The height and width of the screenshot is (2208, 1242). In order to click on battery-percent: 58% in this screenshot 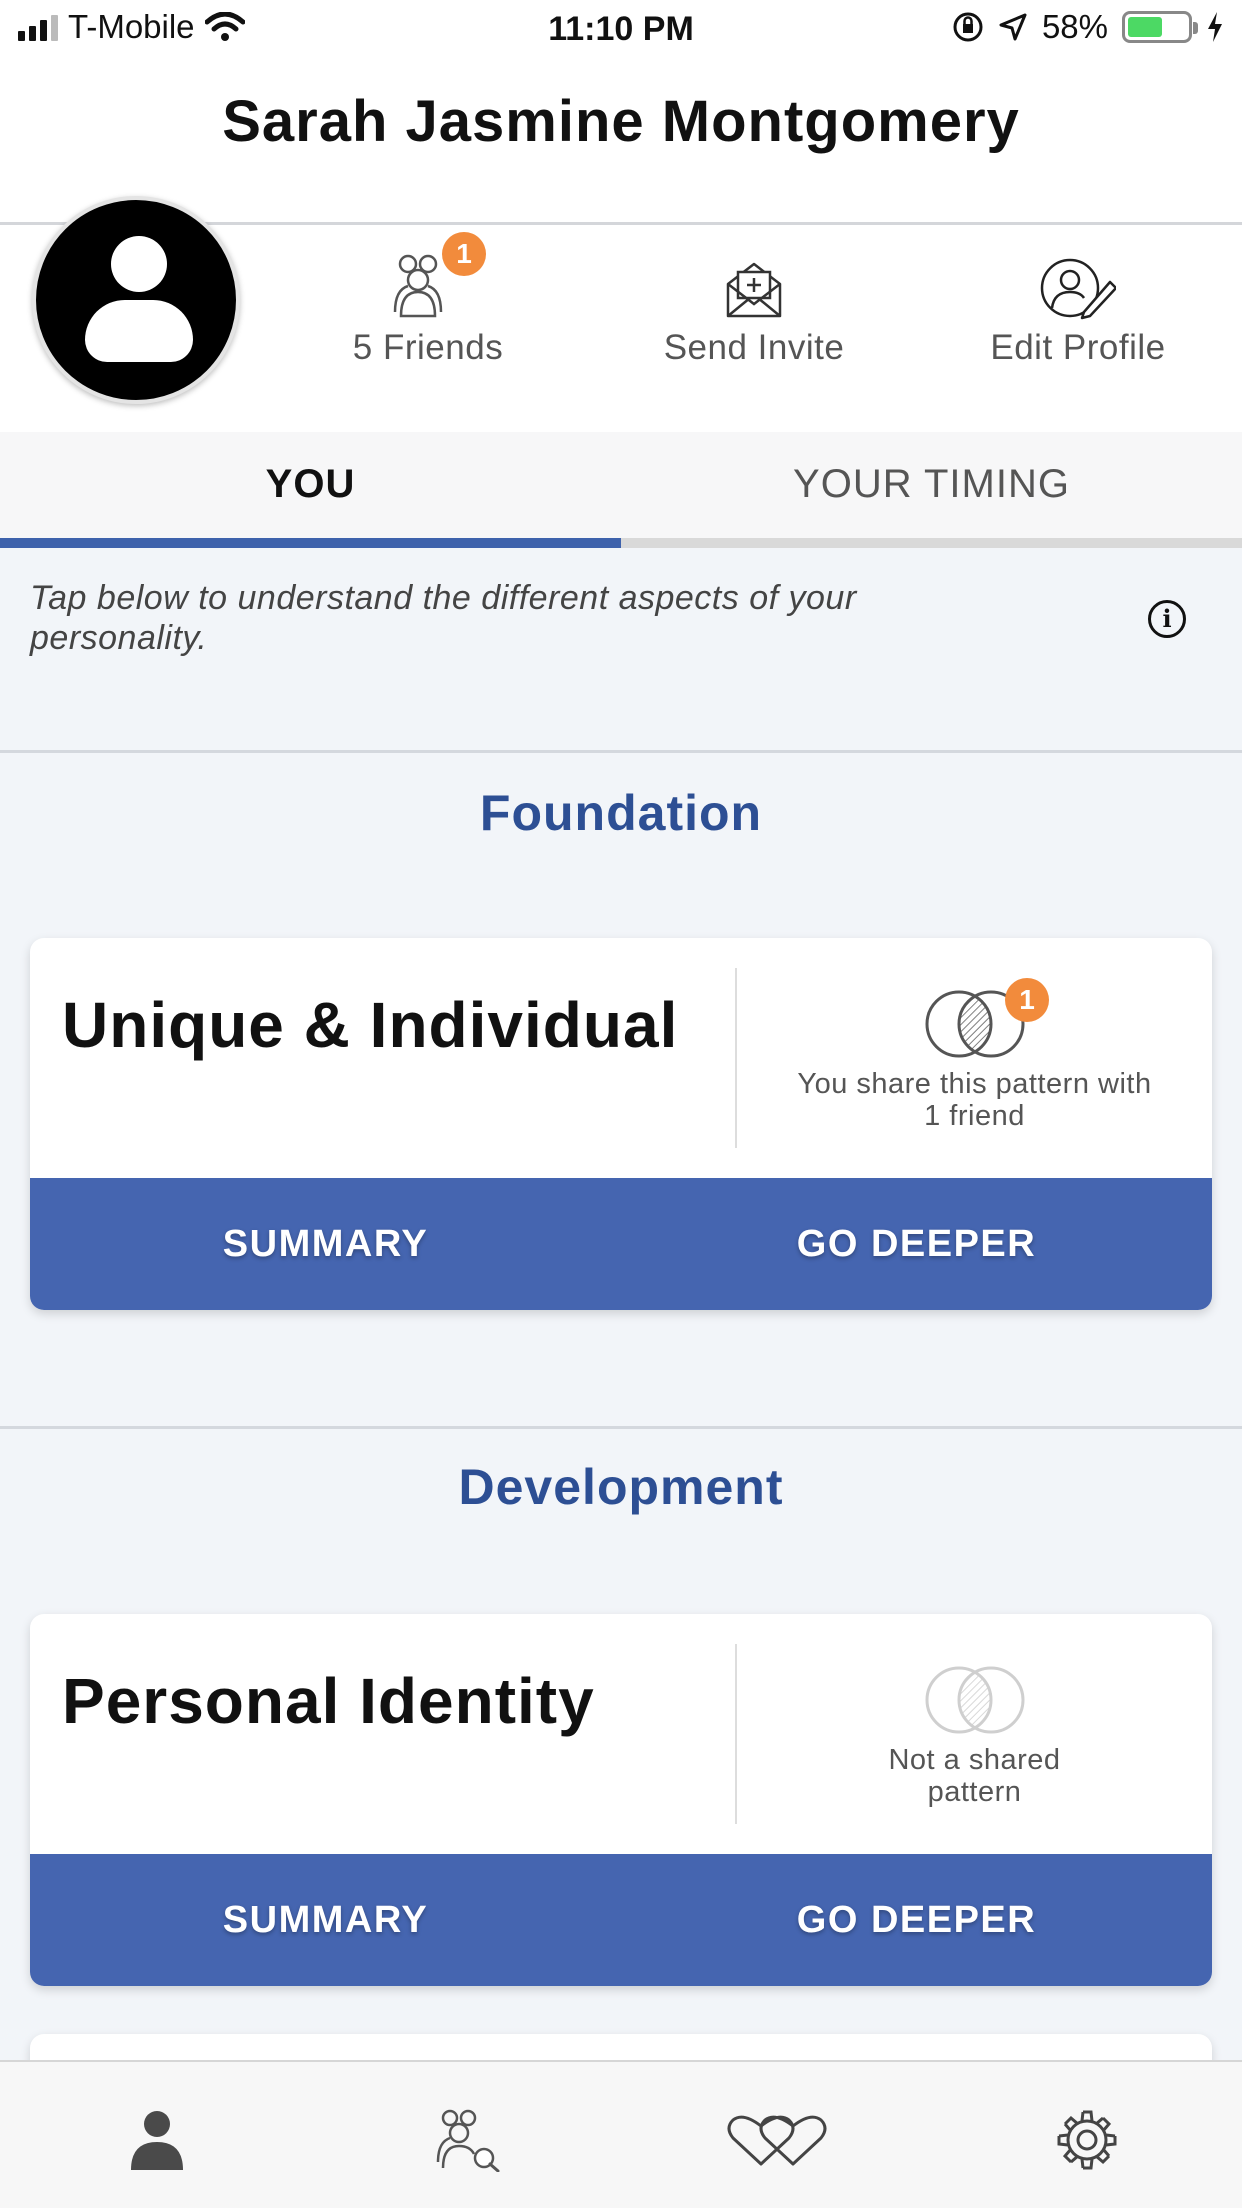, I will do `click(1074, 26)`.